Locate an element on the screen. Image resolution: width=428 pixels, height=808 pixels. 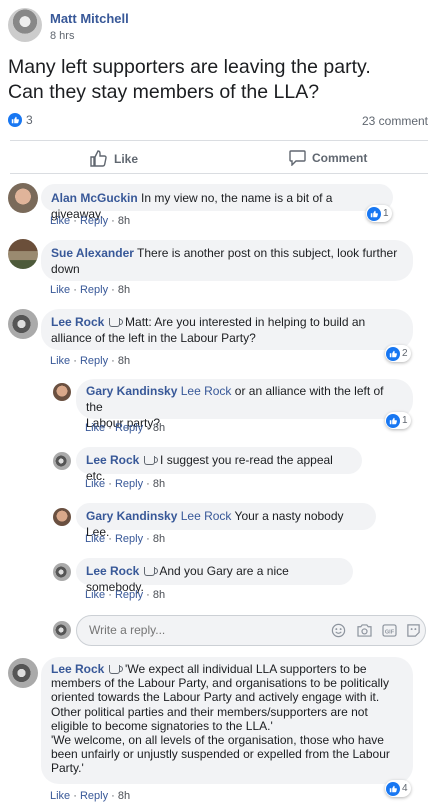
sticker-icon is located at coordinates (413, 630).